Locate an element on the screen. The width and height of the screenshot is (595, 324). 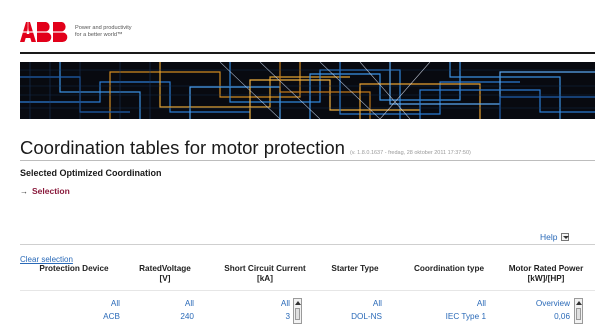
selection-label: Selection is located at coordinates (51, 191).